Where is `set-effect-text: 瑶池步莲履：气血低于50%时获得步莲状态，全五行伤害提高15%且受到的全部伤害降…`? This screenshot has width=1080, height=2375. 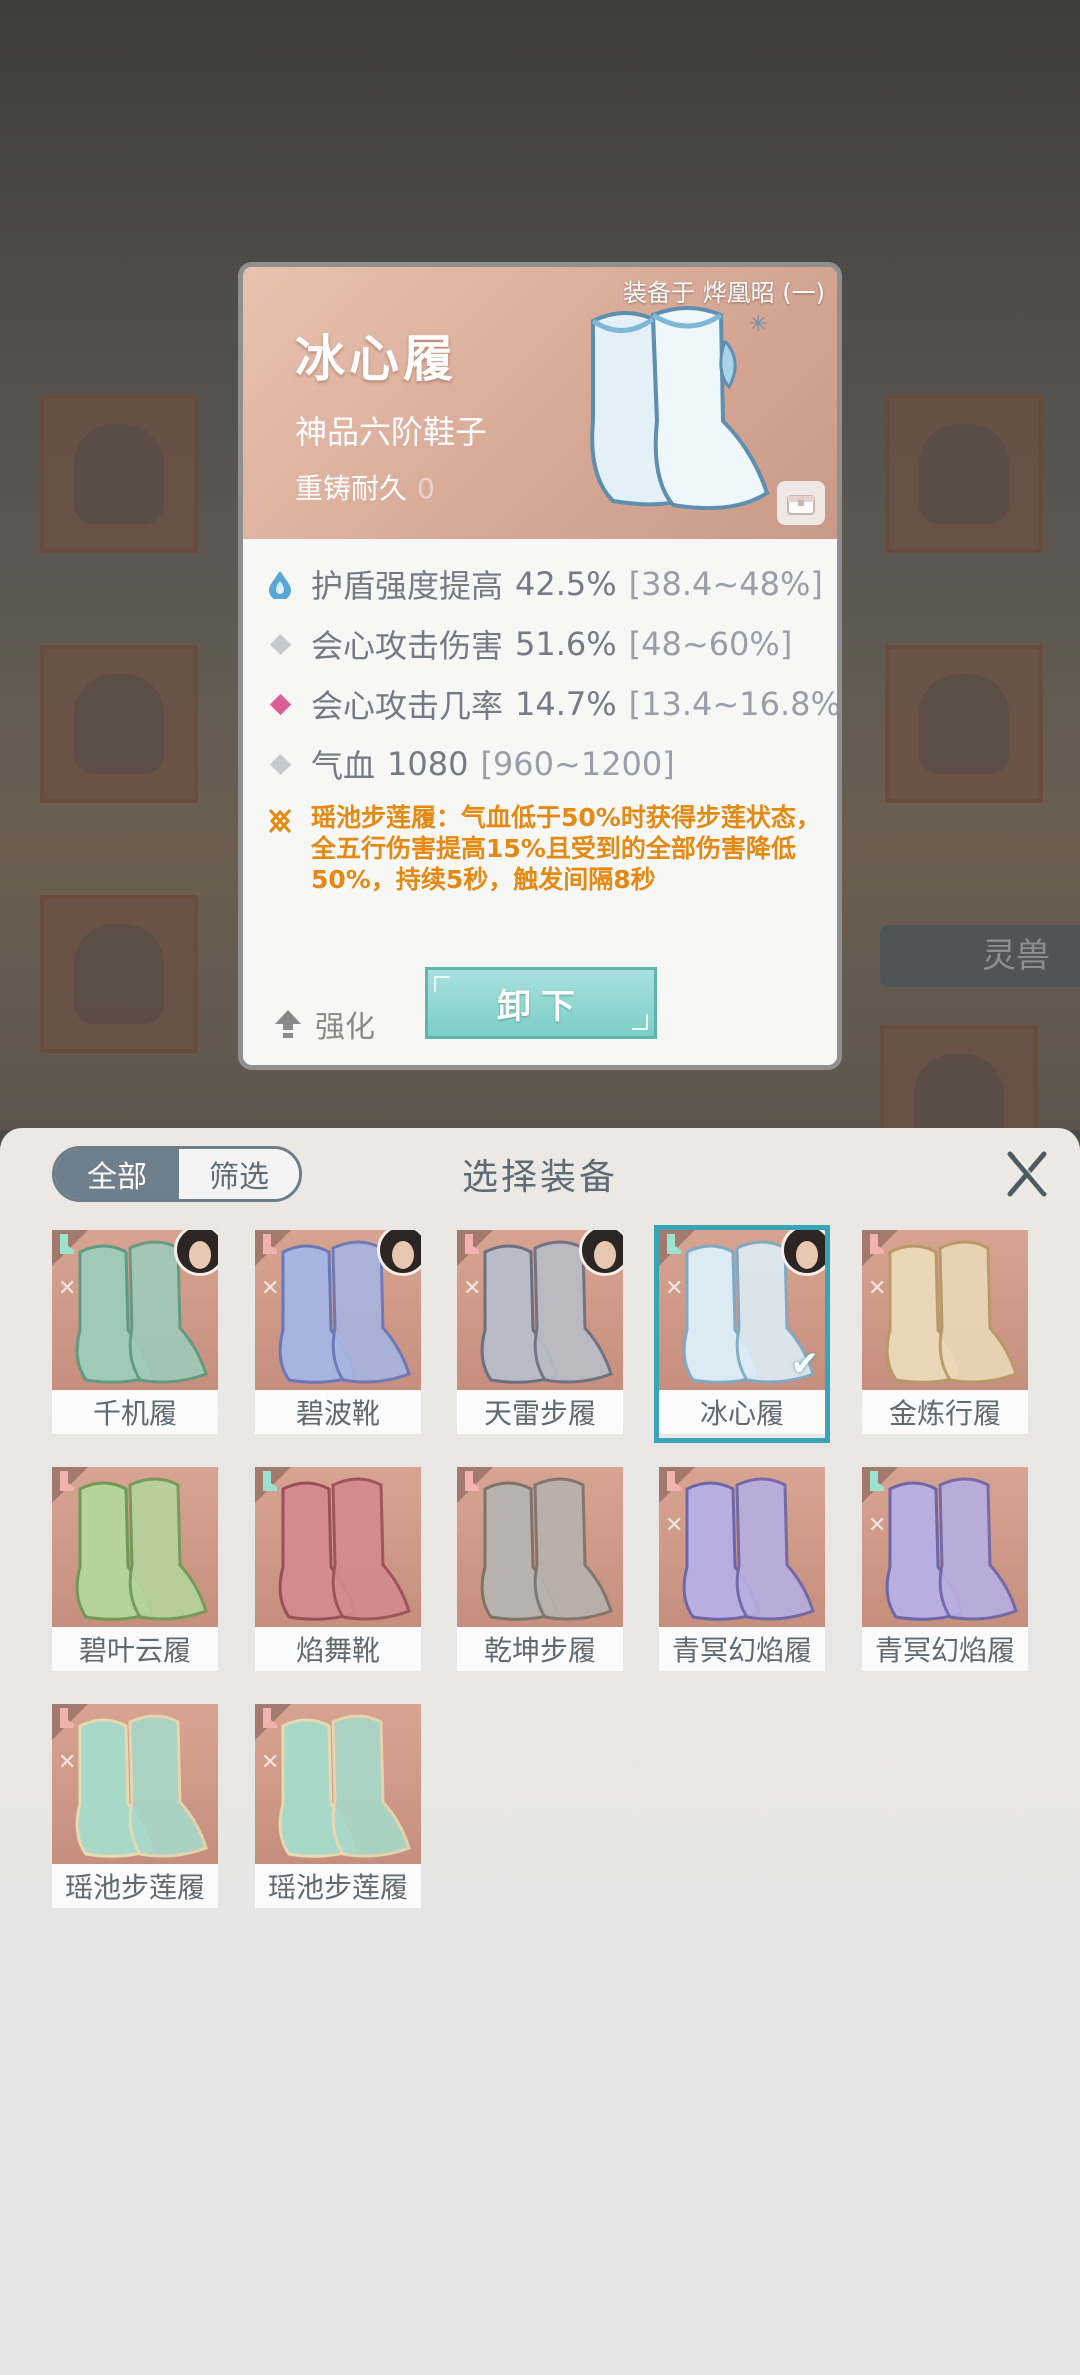
set-effect-text: 瑶池步莲履：气血低于50%时获得步莲状态，全五行伤害提高15%且受到的全部伤害降… is located at coordinates (566, 848).